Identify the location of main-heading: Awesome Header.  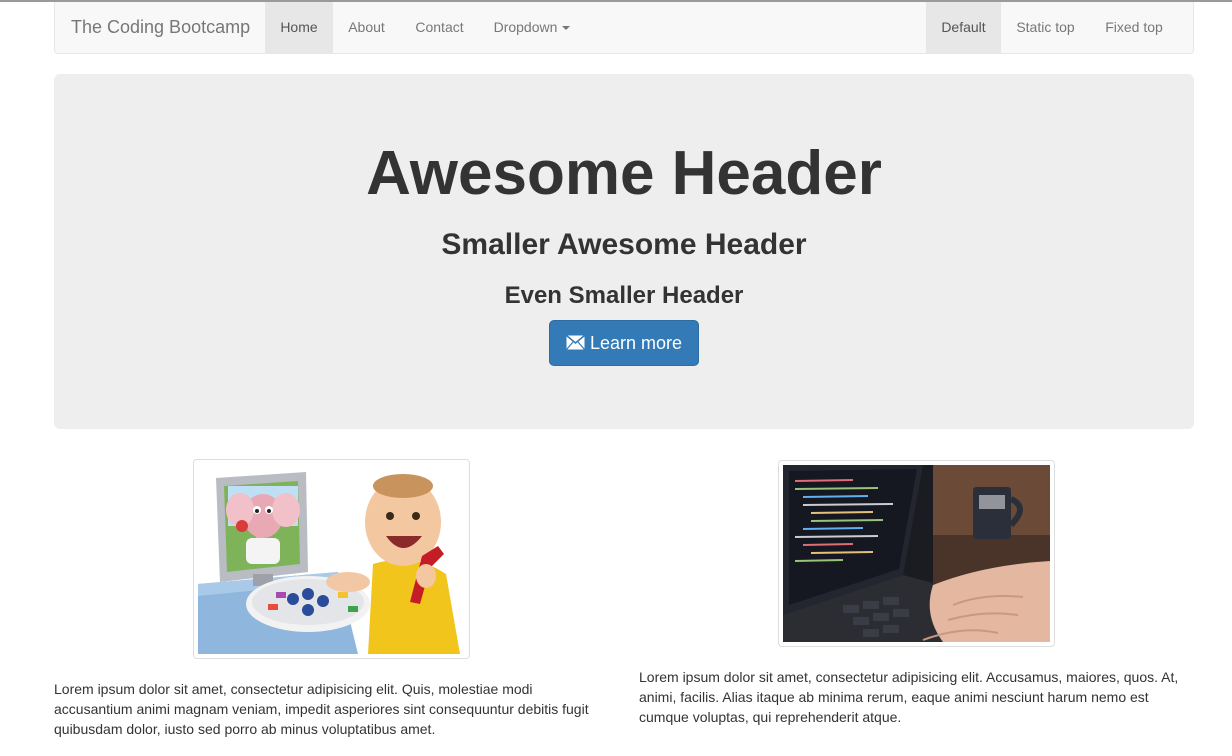
(624, 173).